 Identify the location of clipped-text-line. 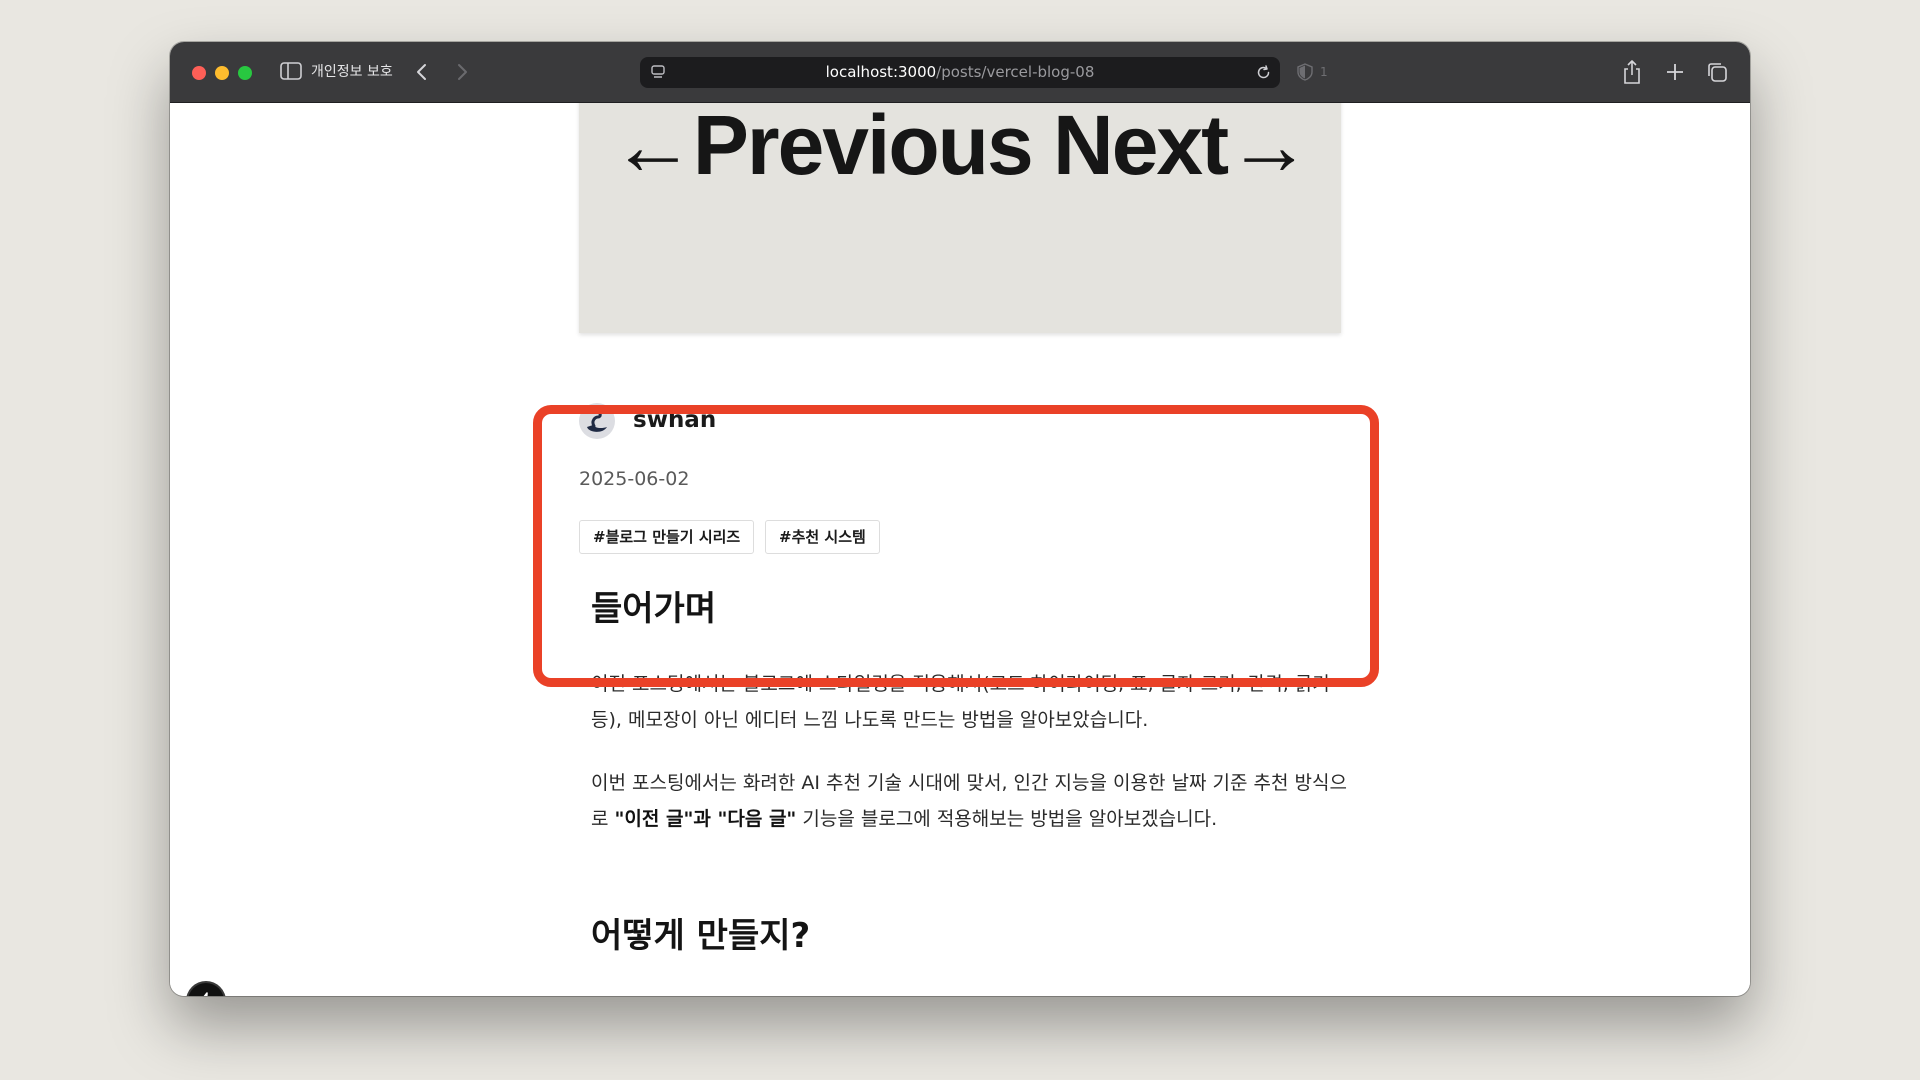
(951, 992).